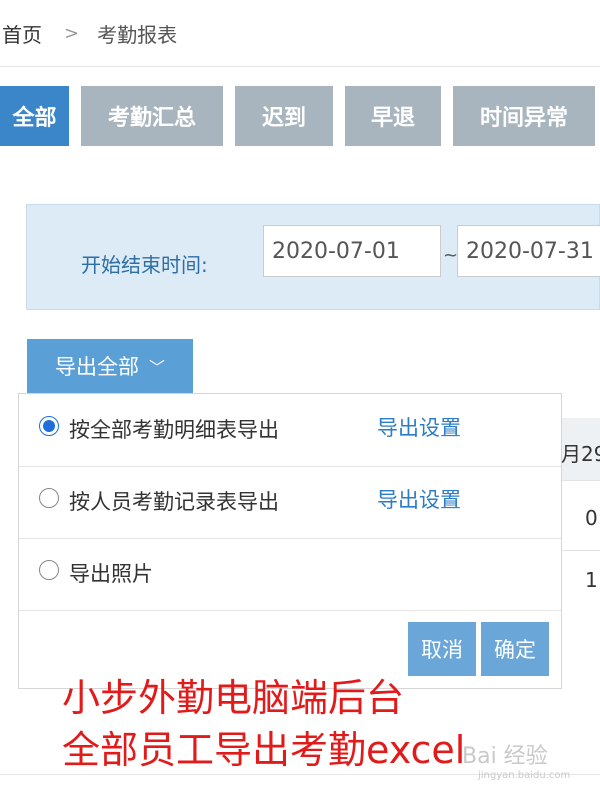 The height and width of the screenshot is (800, 600). What do you see at coordinates (352, 251) in the screenshot?
I see `start-date-input` at bounding box center [352, 251].